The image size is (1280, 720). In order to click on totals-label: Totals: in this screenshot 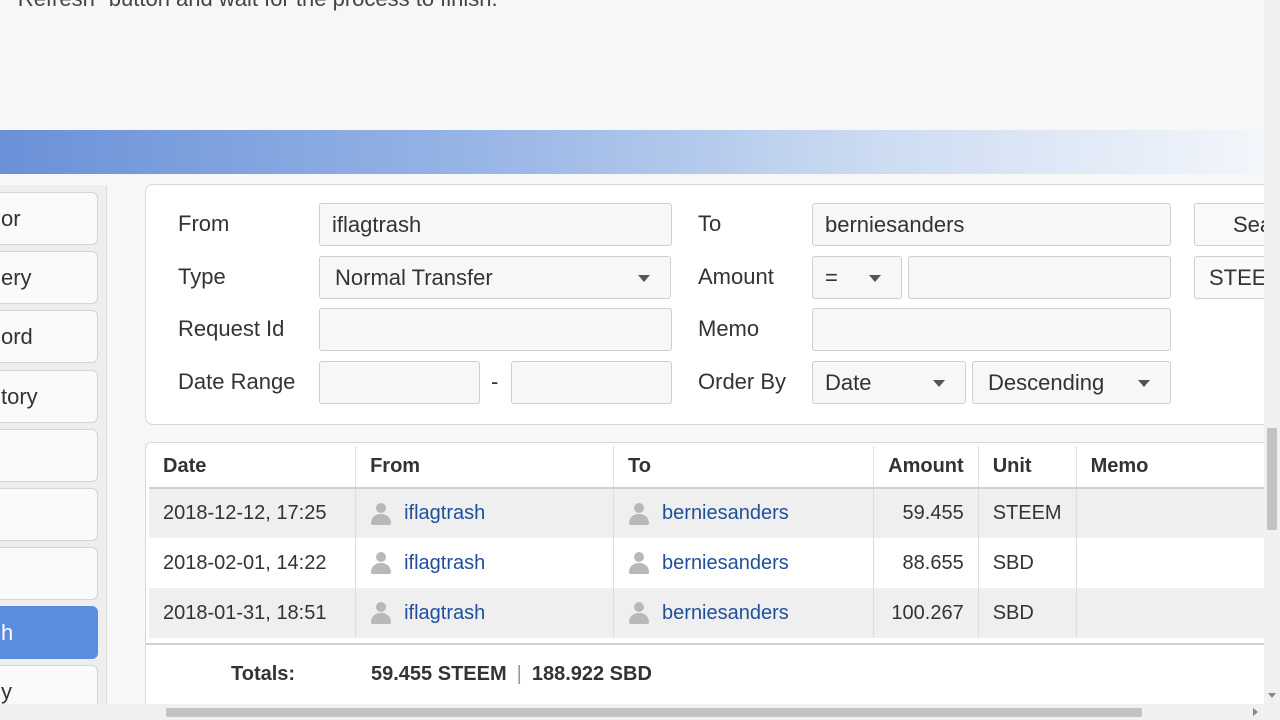, I will do `click(263, 674)`.